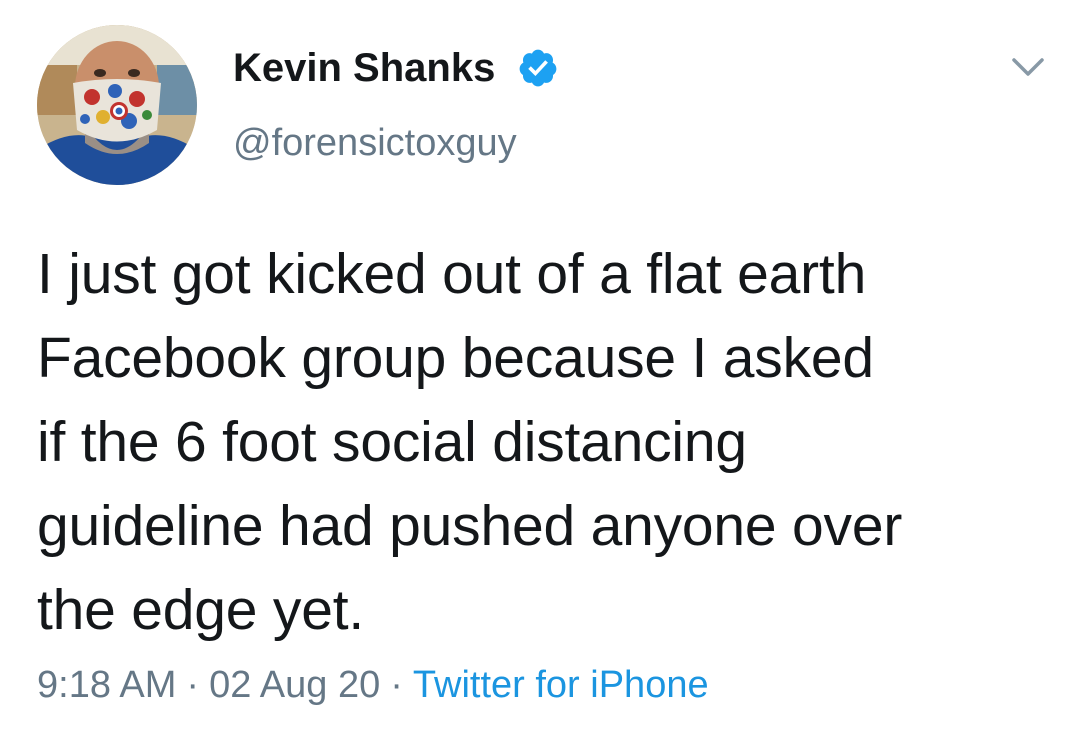 The height and width of the screenshot is (743, 1080). Describe the element at coordinates (106, 685) in the screenshot. I see `tweet-time: 9:18 AM` at that location.